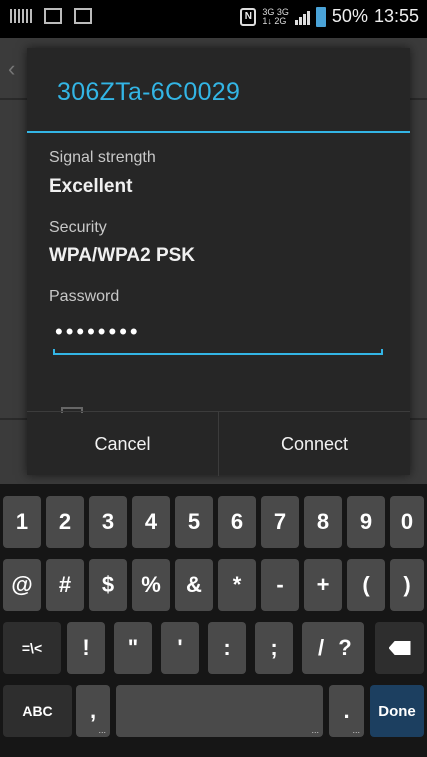  I want to click on comma-char: ,, so click(93, 710).